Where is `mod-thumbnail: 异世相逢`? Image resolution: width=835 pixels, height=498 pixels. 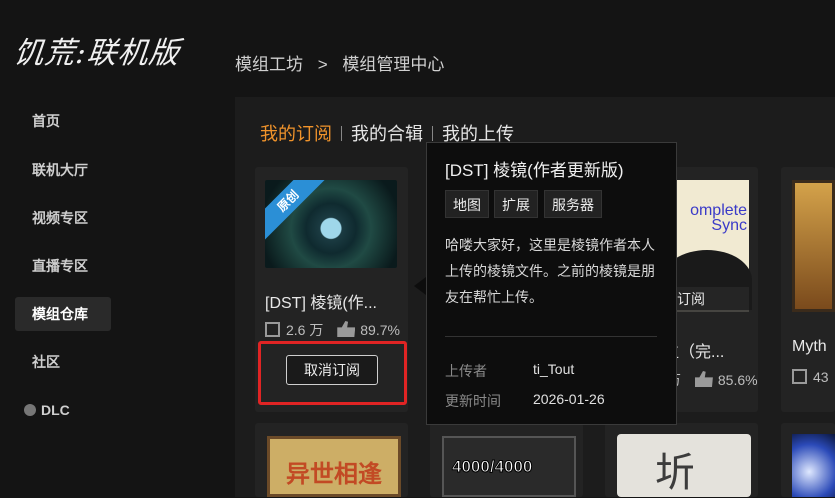 mod-thumbnail: 异世相逢 is located at coordinates (334, 466).